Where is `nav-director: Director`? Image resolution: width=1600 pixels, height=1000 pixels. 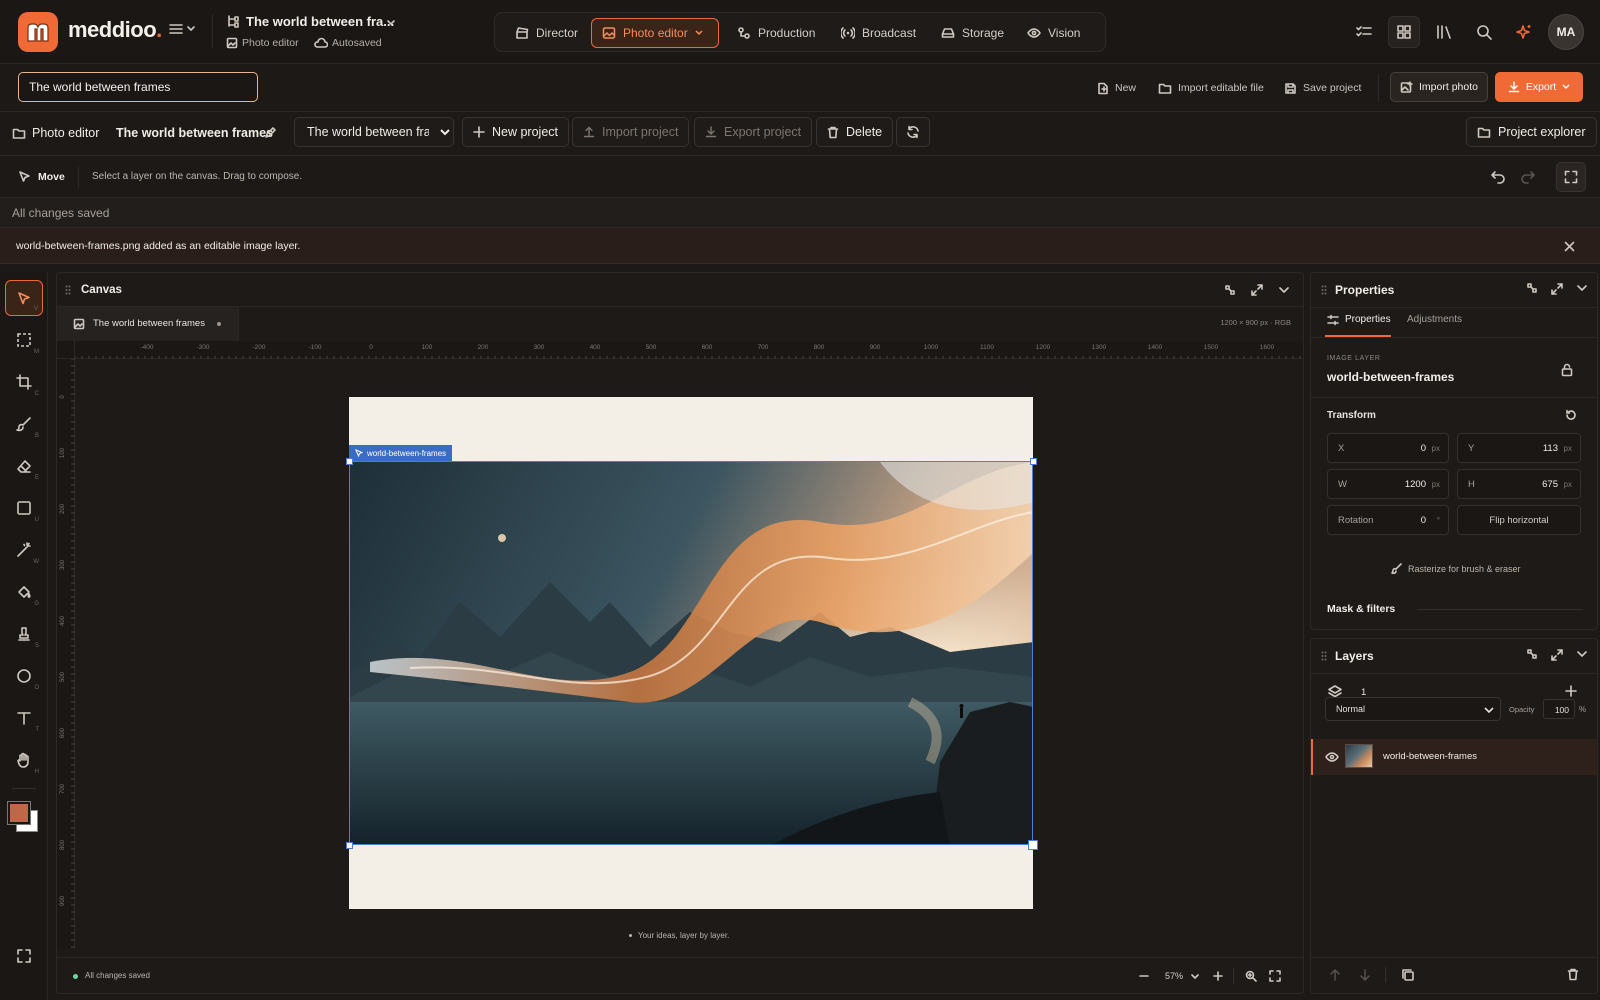 nav-director: Director is located at coordinates (546, 33).